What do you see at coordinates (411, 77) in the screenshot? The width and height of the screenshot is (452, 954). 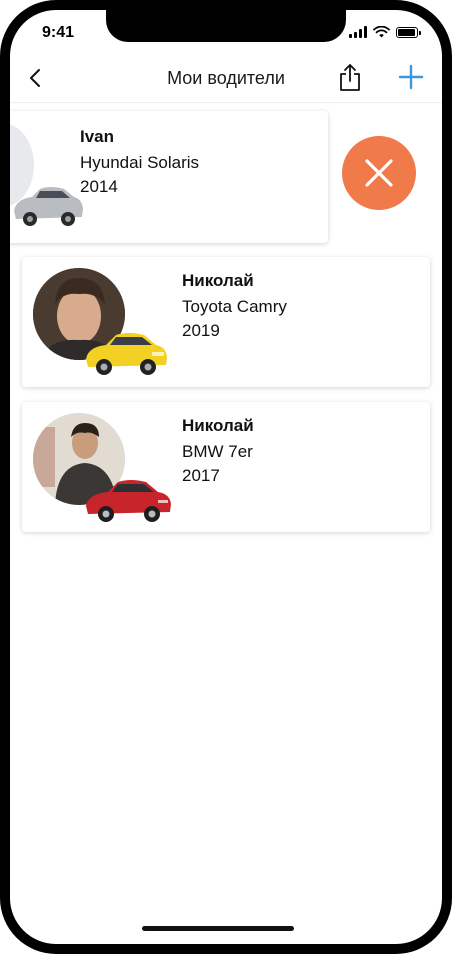 I see `plus-icon` at bounding box center [411, 77].